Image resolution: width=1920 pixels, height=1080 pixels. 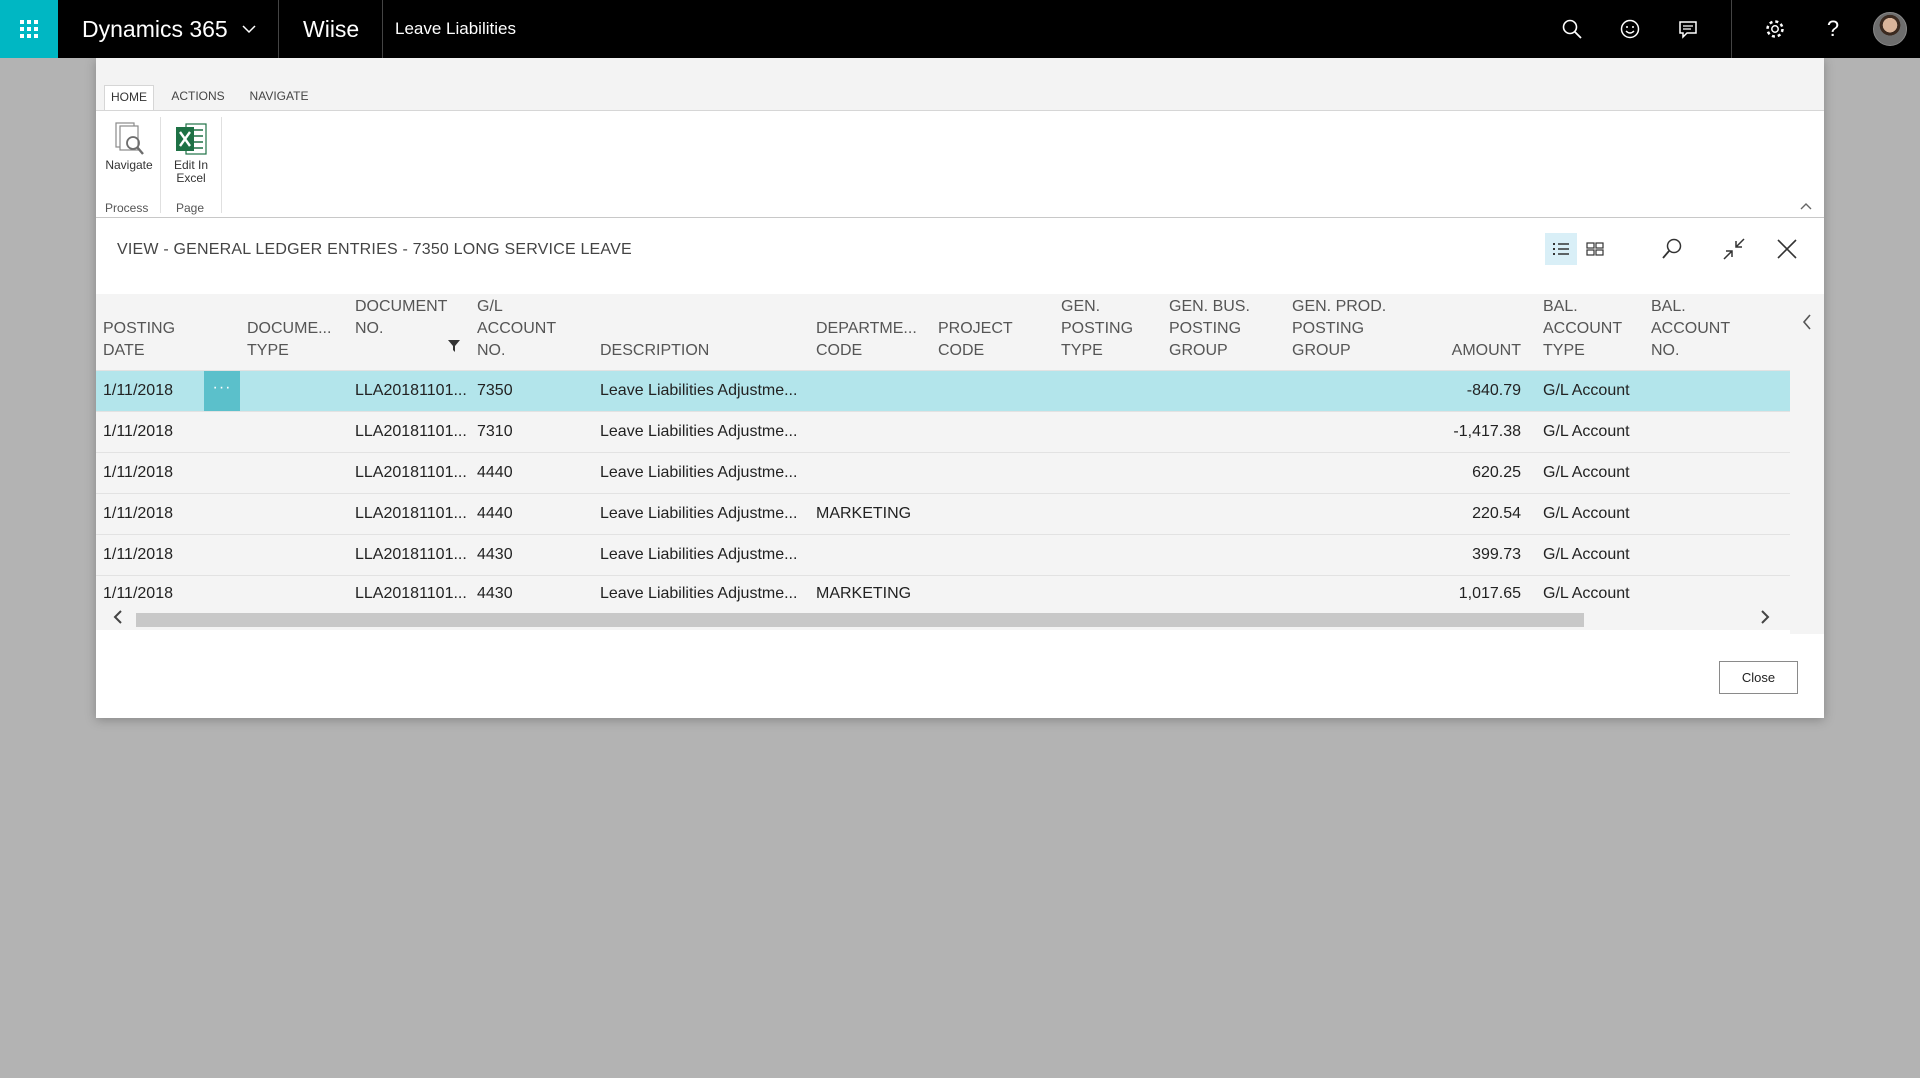 I want to click on user-avatar, so click(x=1890, y=29).